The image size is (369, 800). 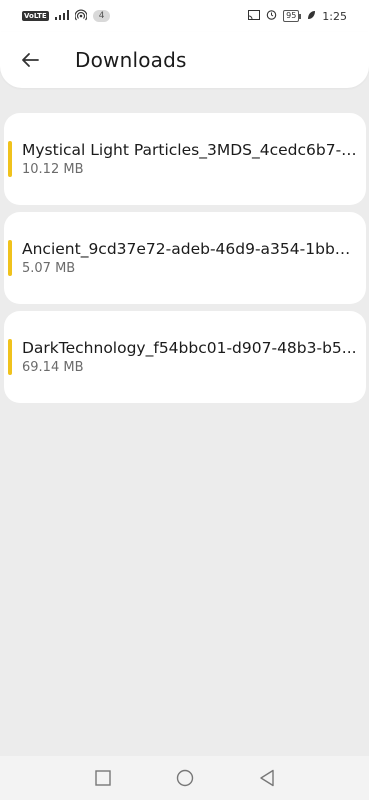 I want to click on triangle-icon, so click(x=266, y=778).